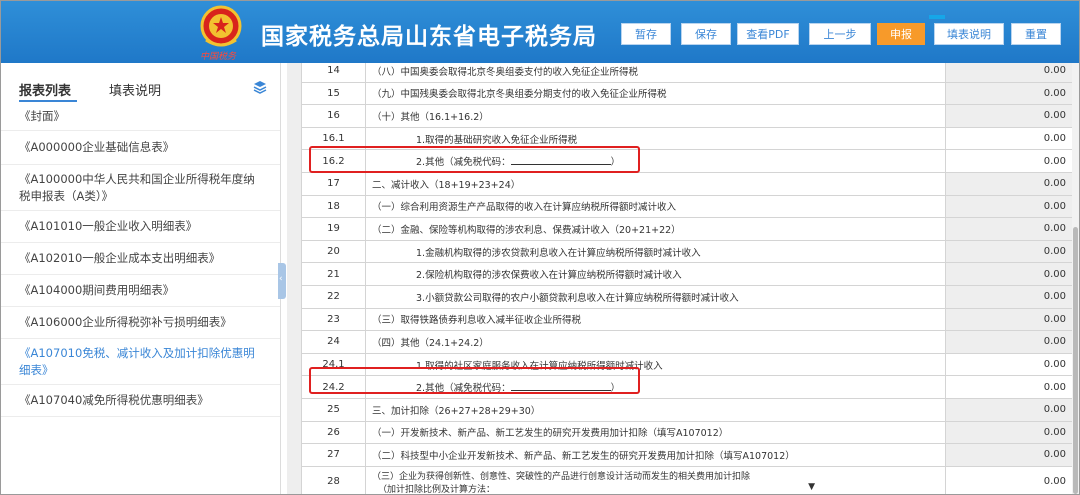  Describe the element at coordinates (969, 34) in the screenshot. I see `instructions-button: 填表说明` at that location.